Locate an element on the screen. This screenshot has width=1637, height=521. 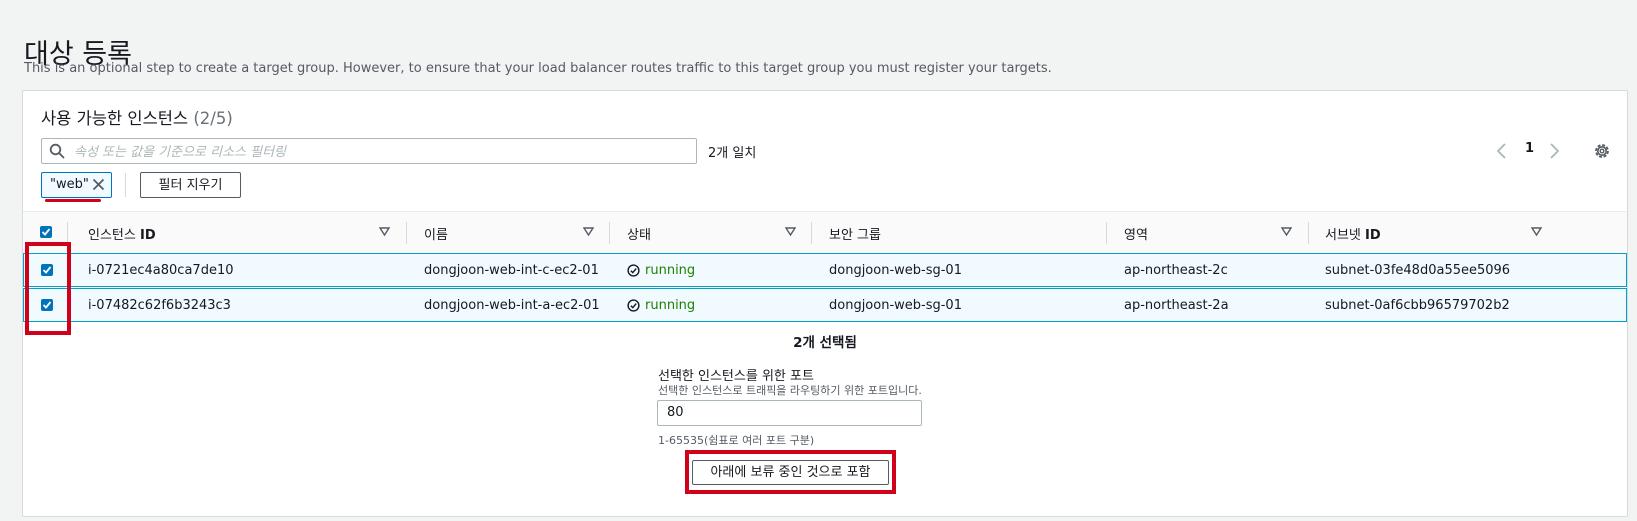
token-highlight-underline is located at coordinates (73, 200).